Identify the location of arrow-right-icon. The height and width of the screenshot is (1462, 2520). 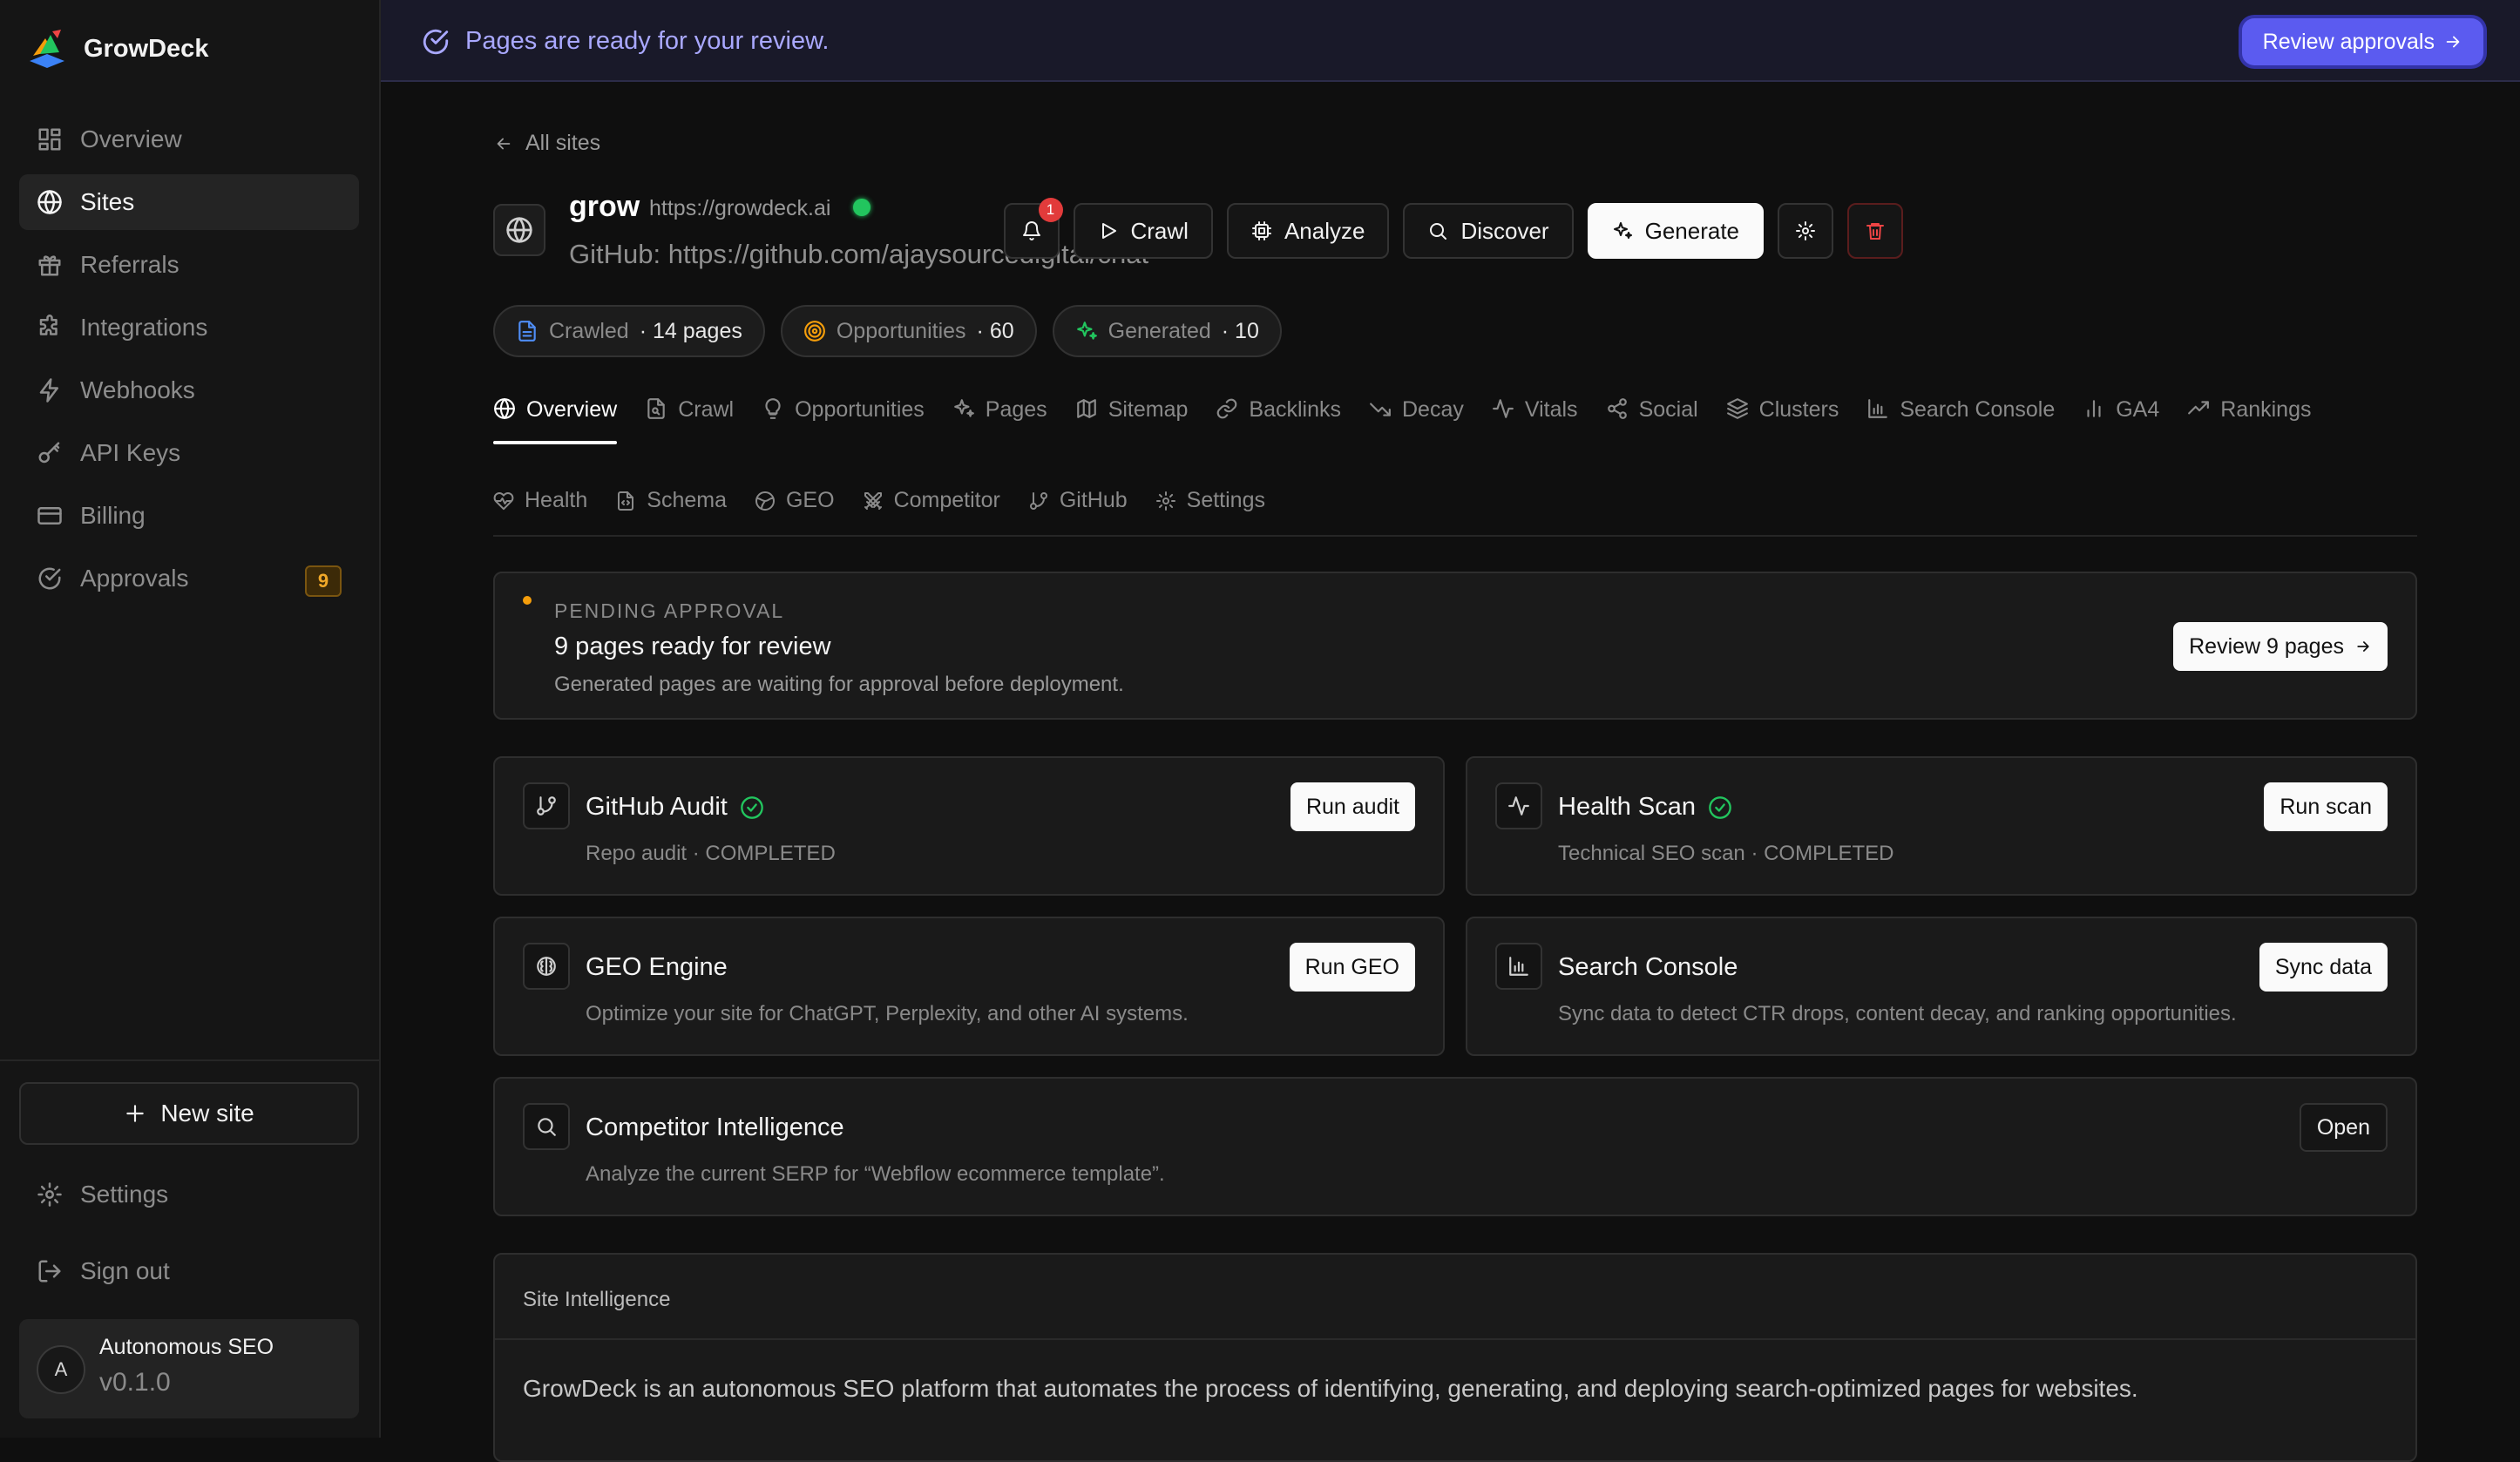
(2363, 646).